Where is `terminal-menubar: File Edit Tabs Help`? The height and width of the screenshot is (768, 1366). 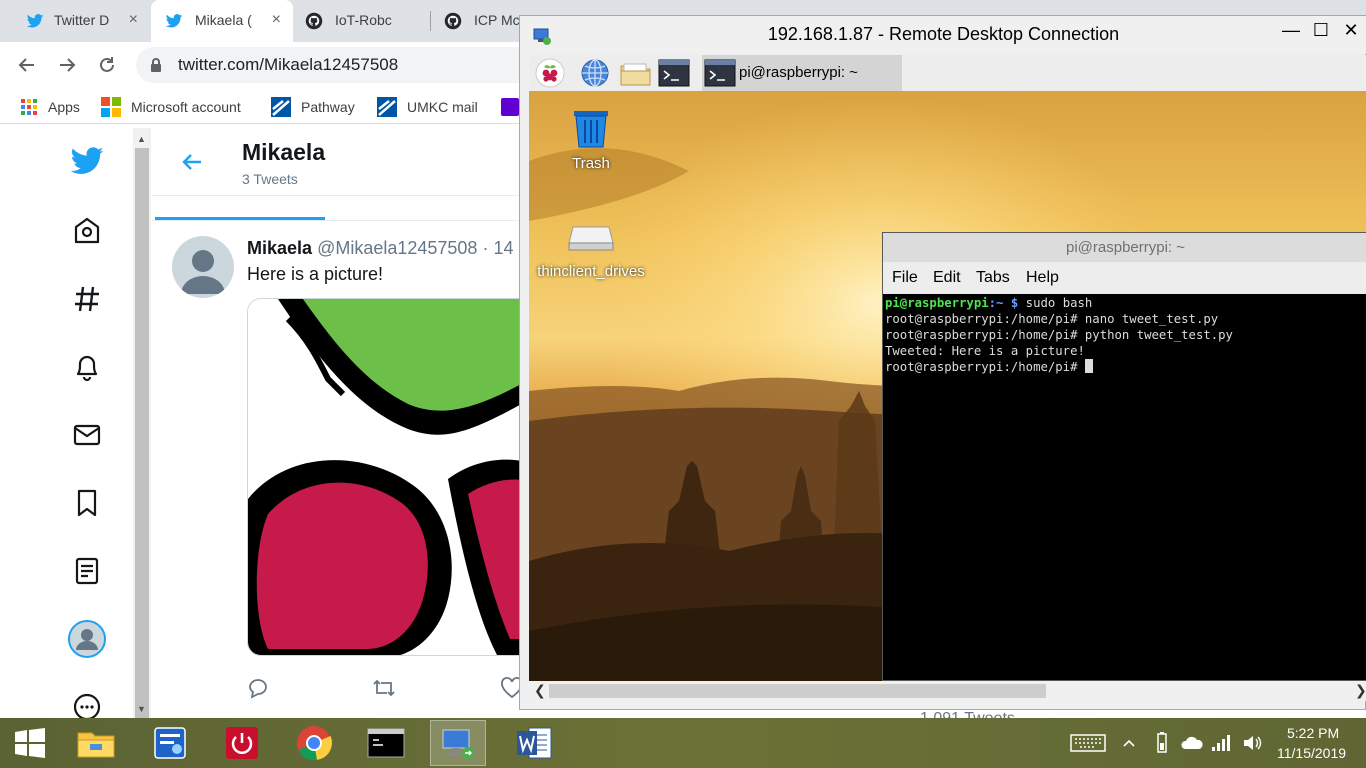 terminal-menubar: File Edit Tabs Help is located at coordinates (1124, 278).